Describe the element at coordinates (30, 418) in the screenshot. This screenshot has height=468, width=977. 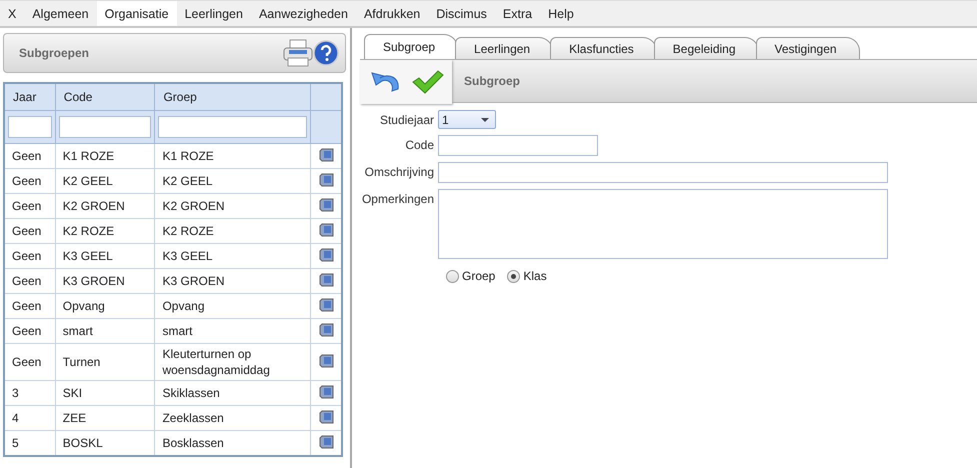
I see `table-cell: 4` at that location.